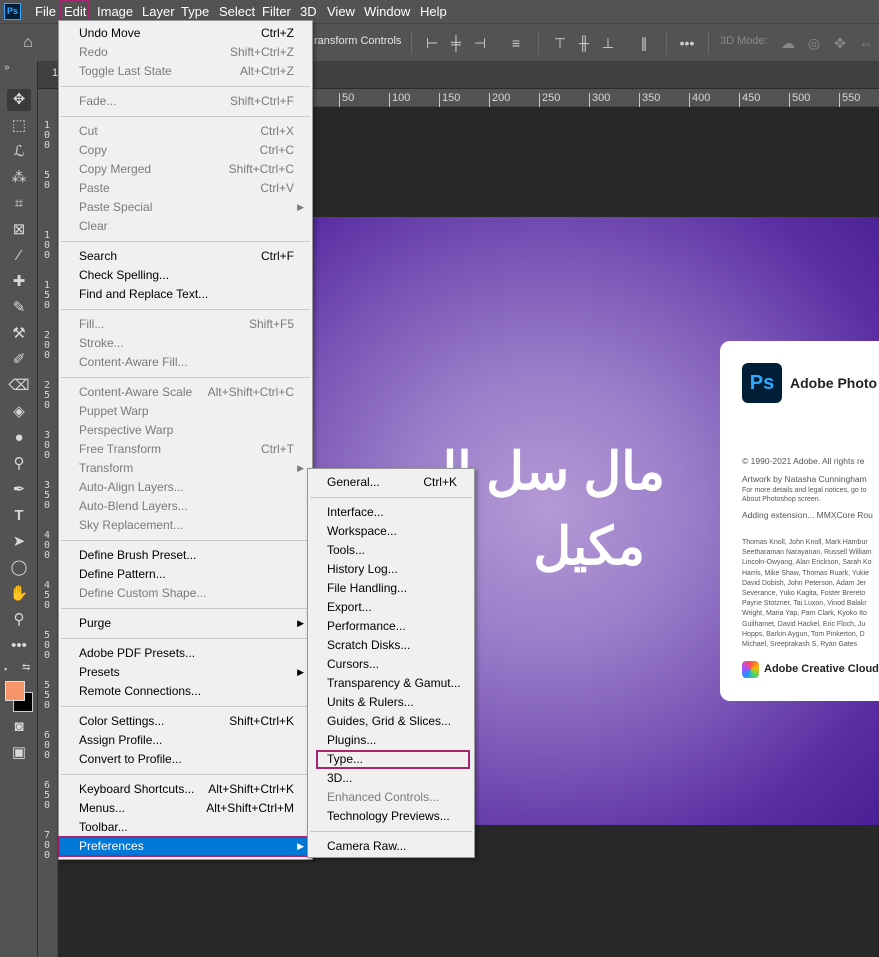  What do you see at coordinates (12, 11) in the screenshot?
I see `photoshop-logo-icon: Ps` at bounding box center [12, 11].